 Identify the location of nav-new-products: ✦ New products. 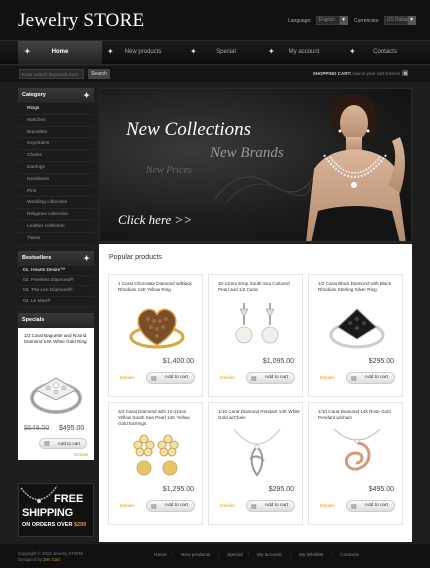
(143, 52).